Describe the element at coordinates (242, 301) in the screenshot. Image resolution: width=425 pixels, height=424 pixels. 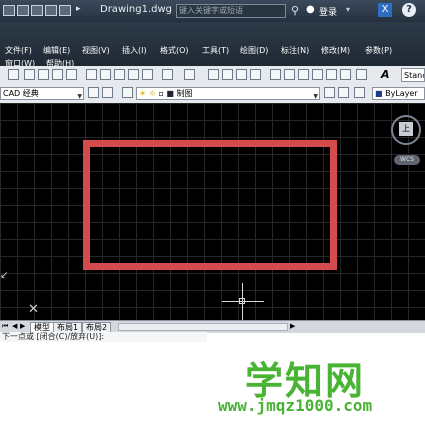
I see `pickbox-icon` at that location.